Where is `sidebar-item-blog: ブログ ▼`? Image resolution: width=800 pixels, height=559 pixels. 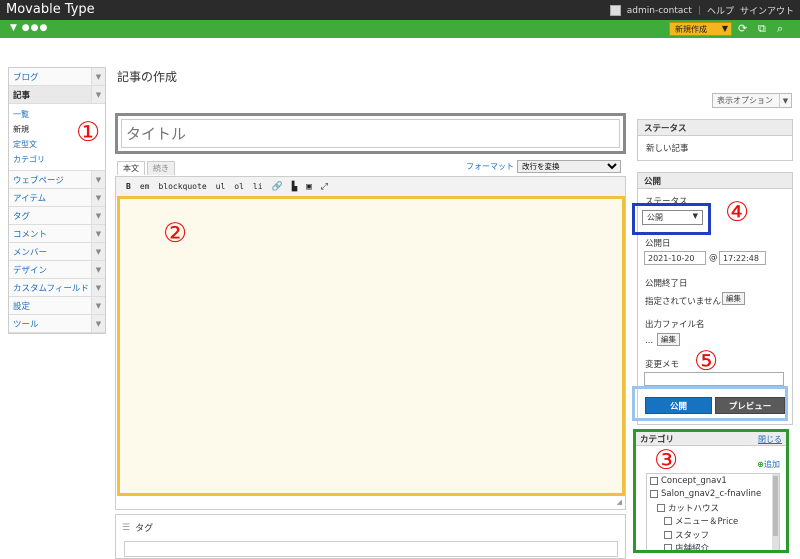 sidebar-item-blog: ブログ ▼ is located at coordinates (57, 77).